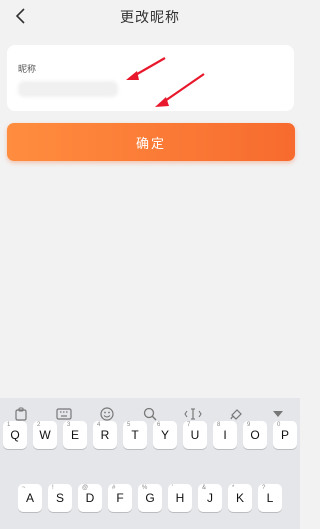  Describe the element at coordinates (285, 435) in the screenshot. I see `key-p: 0P` at that location.